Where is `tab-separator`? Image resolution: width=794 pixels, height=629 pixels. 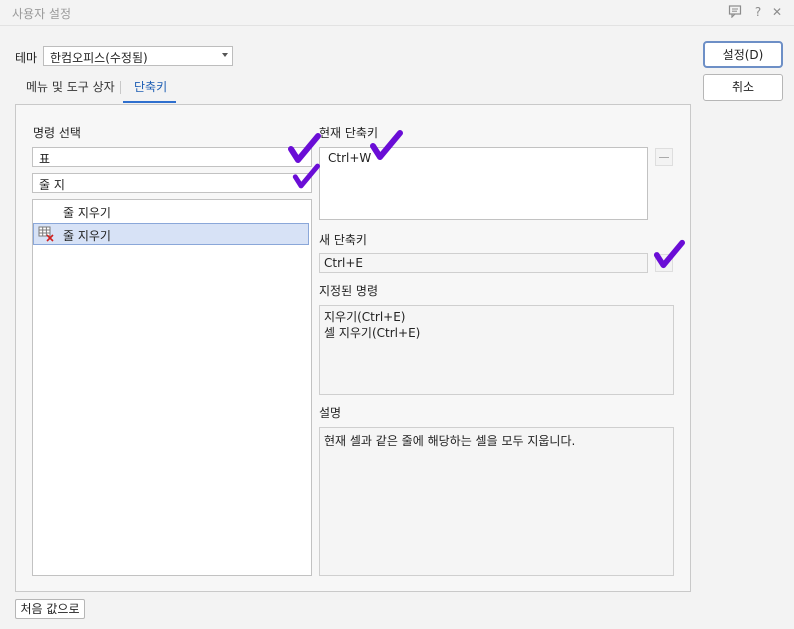 tab-separator is located at coordinates (120, 87).